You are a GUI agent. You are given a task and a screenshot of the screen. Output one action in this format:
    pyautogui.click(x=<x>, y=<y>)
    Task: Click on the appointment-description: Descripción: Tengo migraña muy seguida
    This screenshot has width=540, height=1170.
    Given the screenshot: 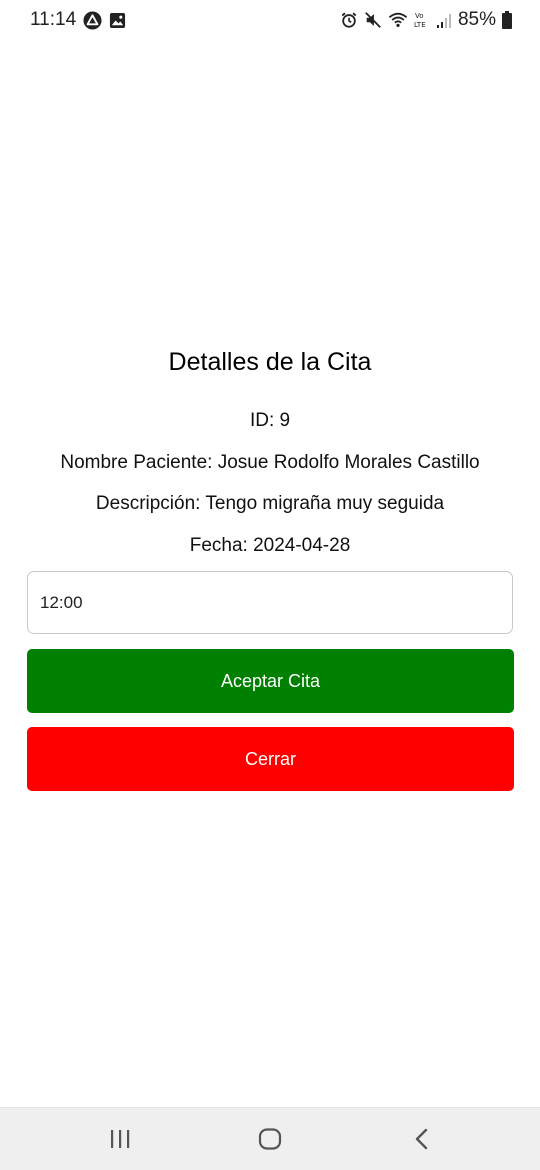 What is the action you would take?
    pyautogui.click(x=270, y=503)
    